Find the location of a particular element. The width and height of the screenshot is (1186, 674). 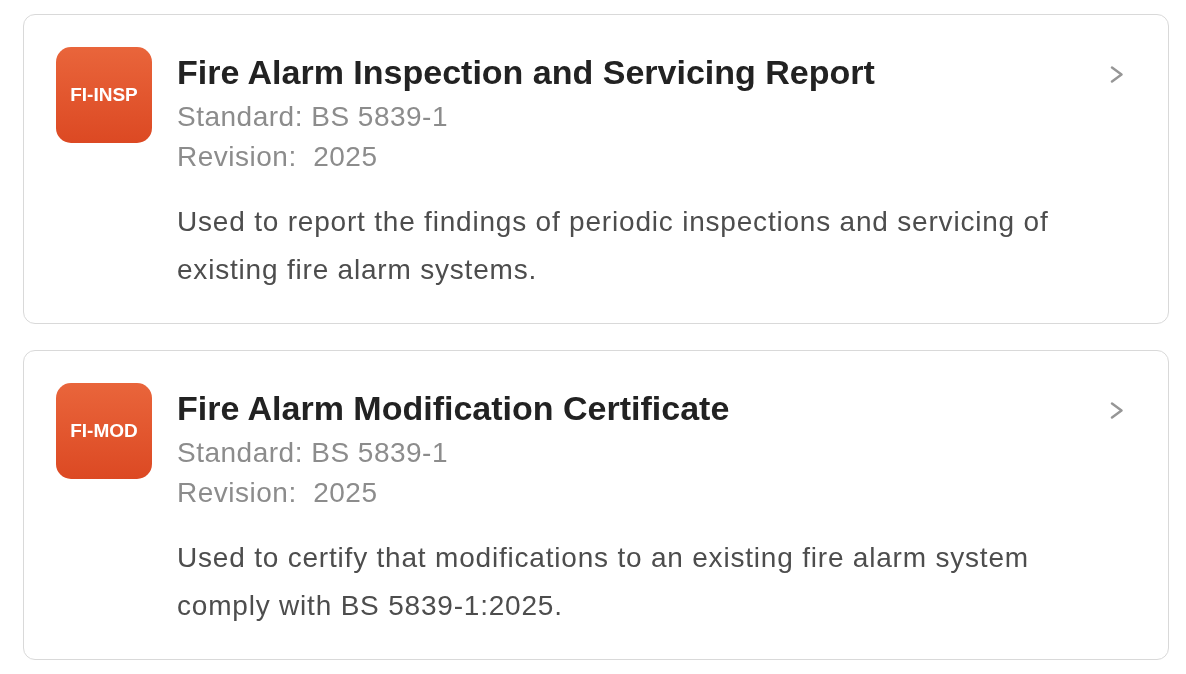

form-code-badge: FI-INSP is located at coordinates (104, 95).